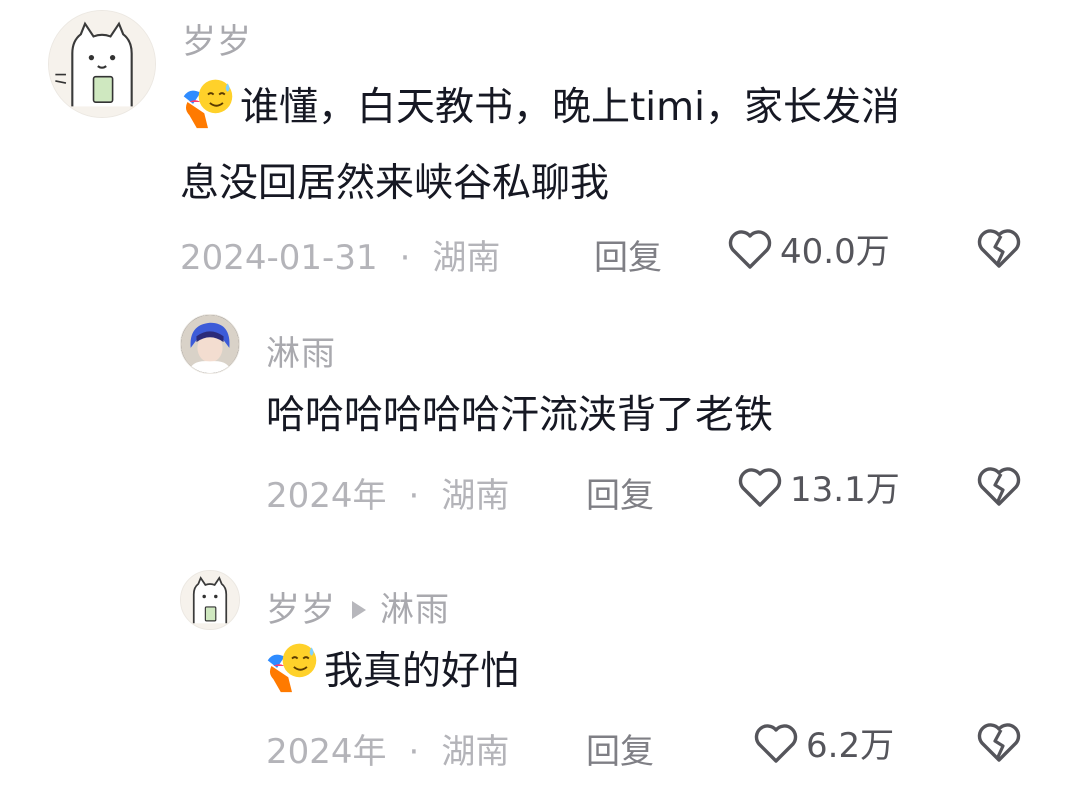 This screenshot has width=1080, height=808. Describe the element at coordinates (395, 183) in the screenshot. I see `comment-text-line2: 息没回居然来峡谷私聊我` at that location.